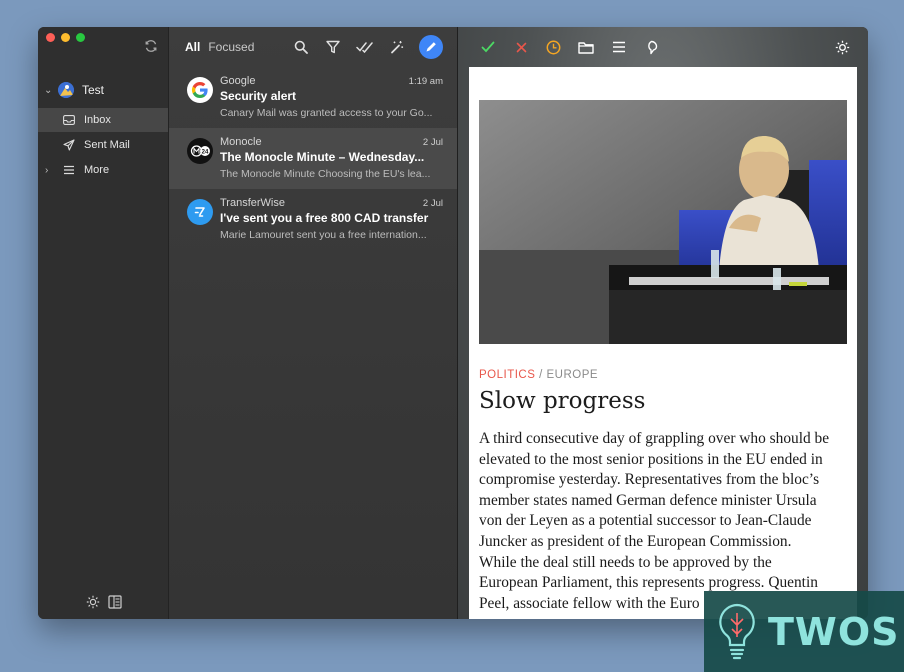 The height and width of the screenshot is (672, 904). What do you see at coordinates (107, 145) in the screenshot?
I see `sidebar-item-label: Sent Mail` at bounding box center [107, 145].